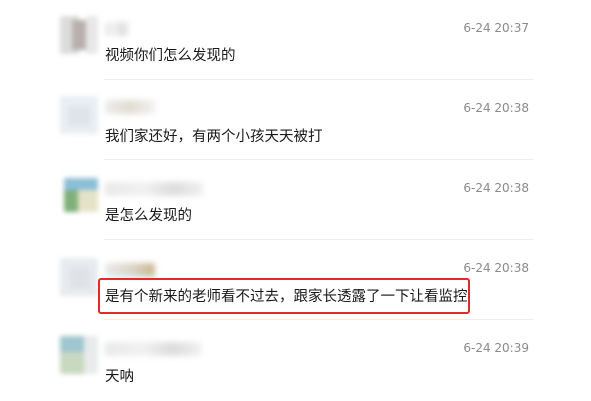 This screenshot has width=591, height=401. What do you see at coordinates (496, 348) in the screenshot?
I see `comment-time: 6-24 20:39` at bounding box center [496, 348].